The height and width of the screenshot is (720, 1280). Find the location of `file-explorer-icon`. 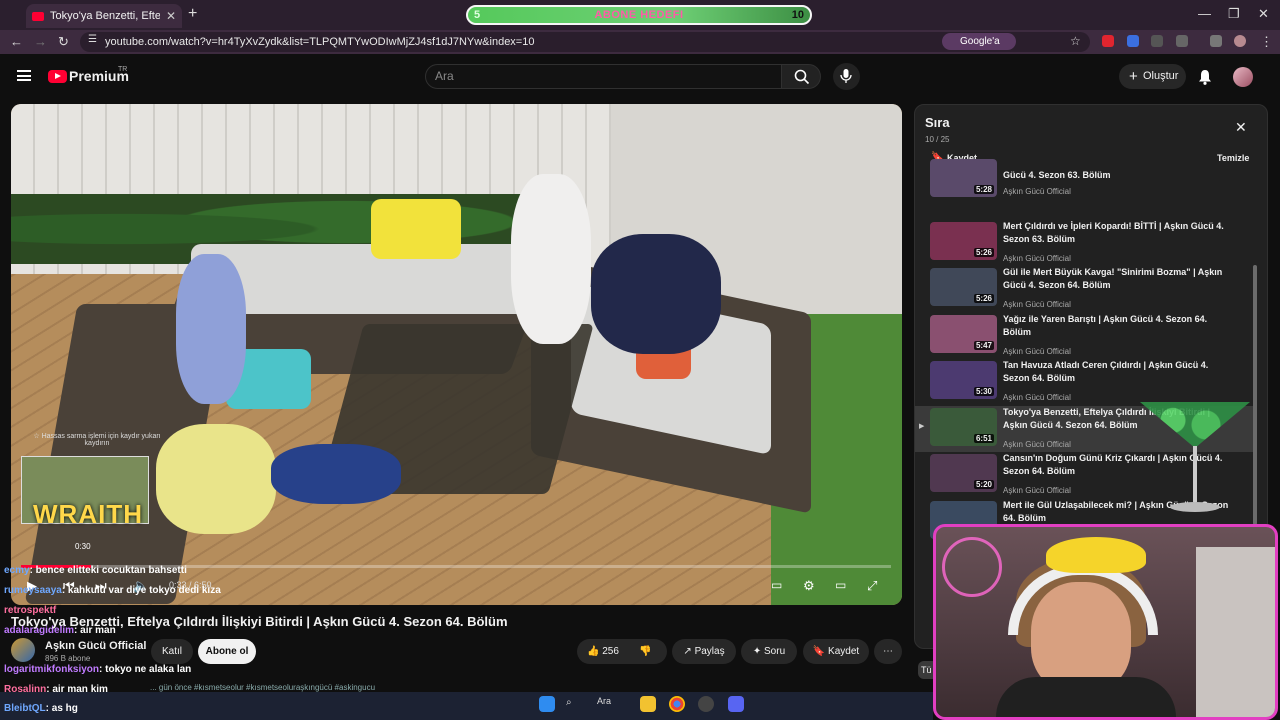

file-explorer-icon is located at coordinates (648, 704).